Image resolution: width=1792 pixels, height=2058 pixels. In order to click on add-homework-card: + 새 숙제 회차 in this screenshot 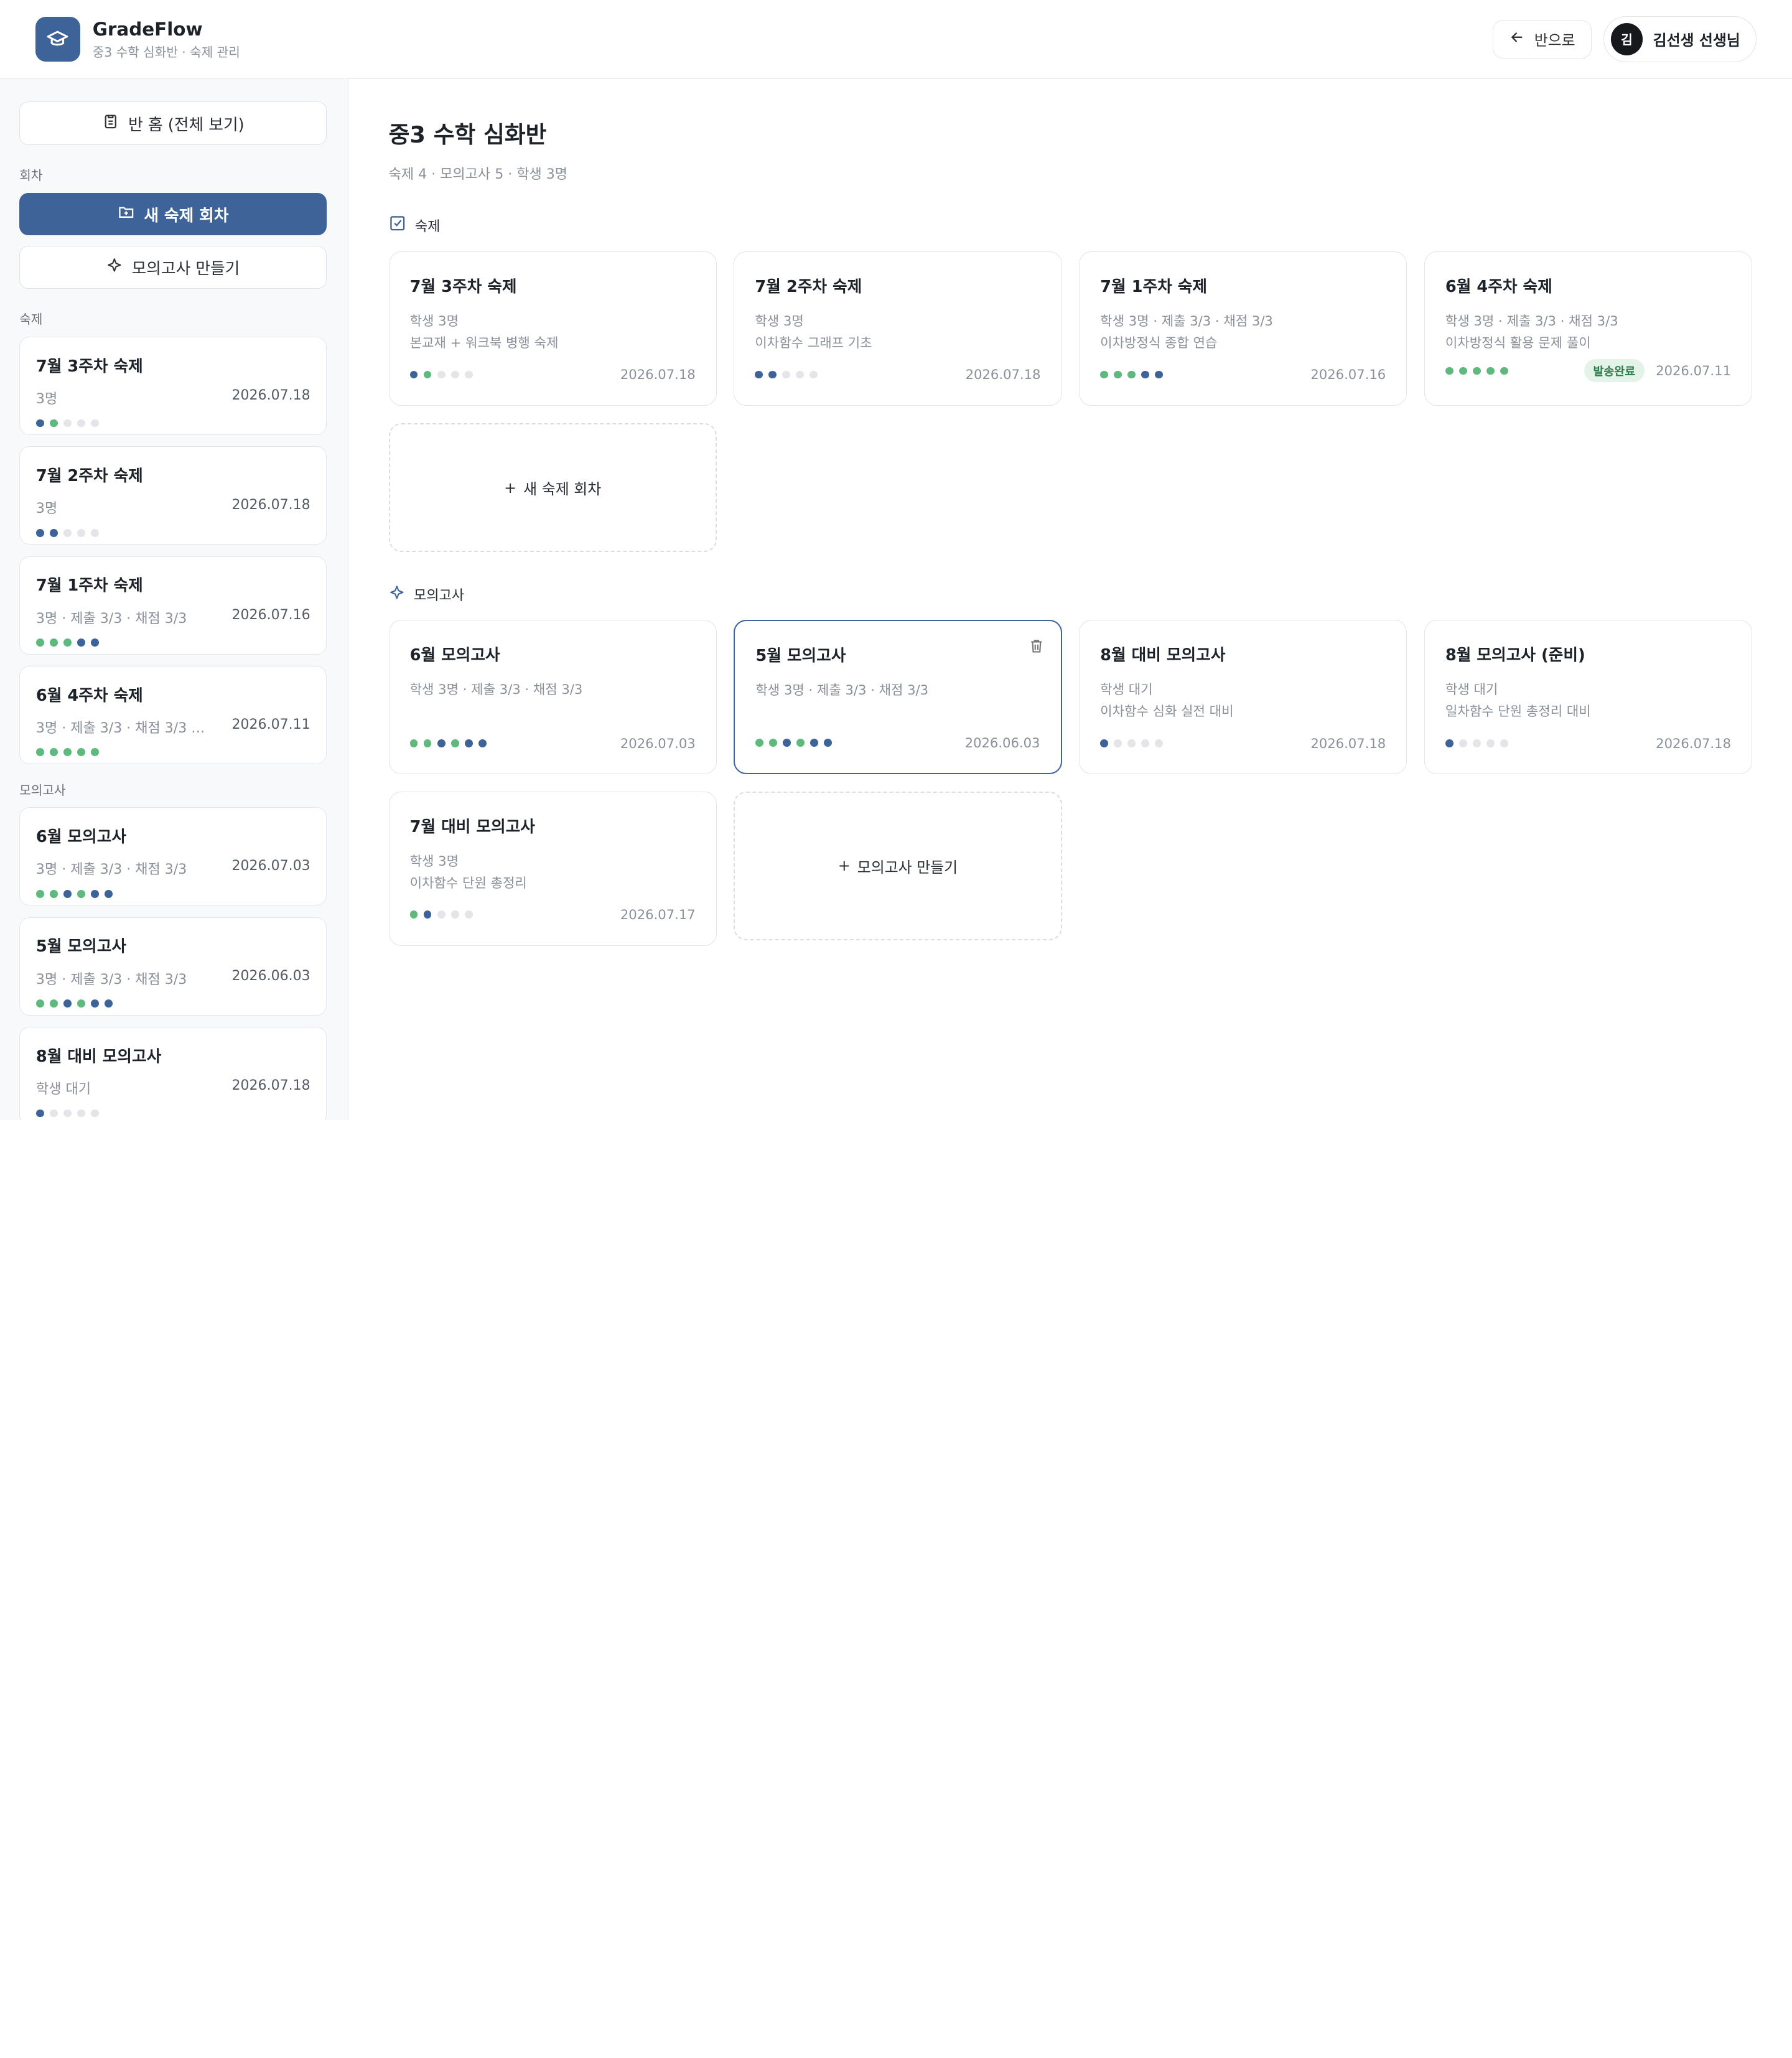, I will do `click(552, 488)`.